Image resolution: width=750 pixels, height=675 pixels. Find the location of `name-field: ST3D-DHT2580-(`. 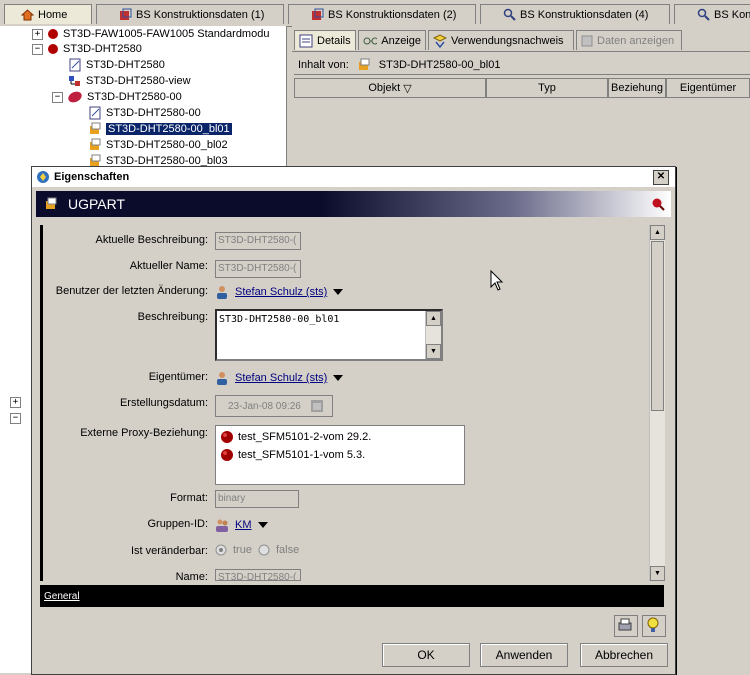

name-field: ST3D-DHT2580-( is located at coordinates (258, 575).